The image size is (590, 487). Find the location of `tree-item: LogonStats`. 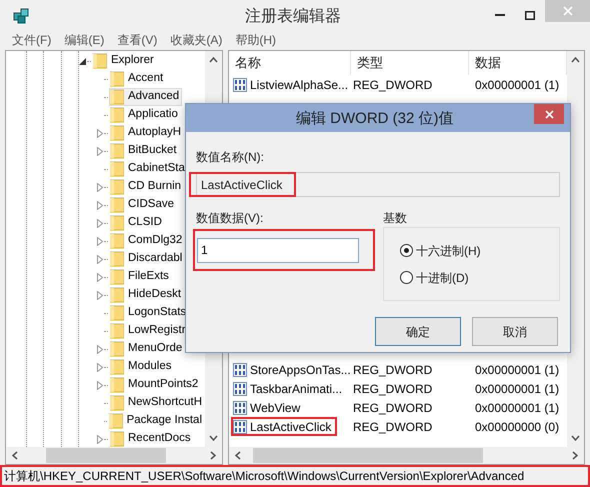

tree-item: LogonStats is located at coordinates (149, 313).